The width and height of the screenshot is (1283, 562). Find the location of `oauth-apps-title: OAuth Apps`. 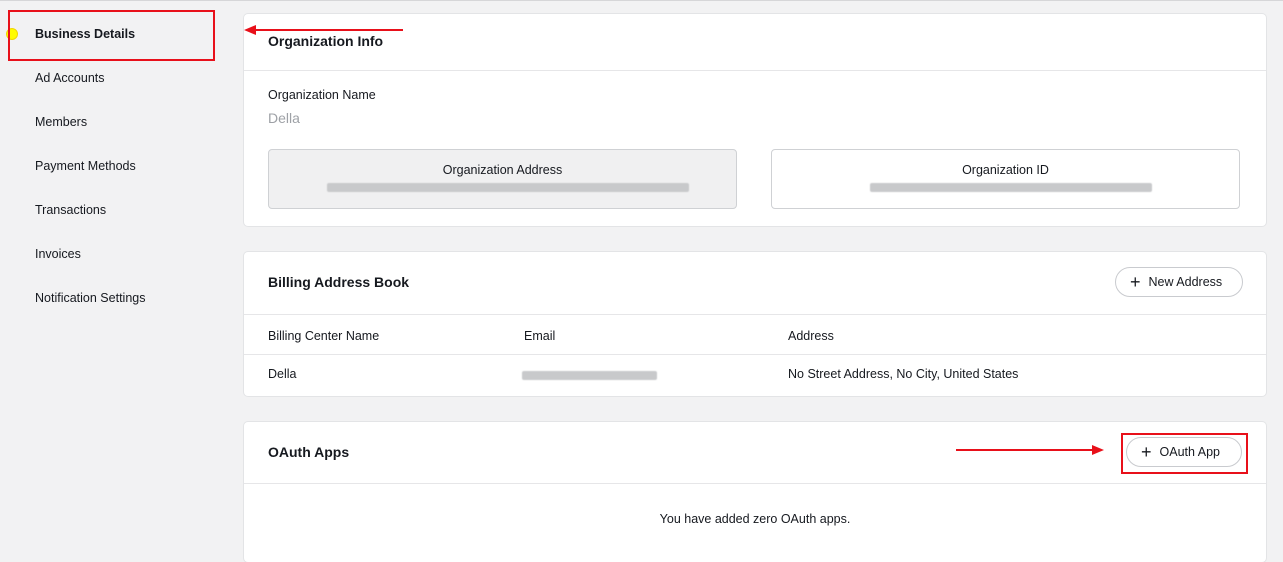

oauth-apps-title: OAuth Apps is located at coordinates (309, 452).